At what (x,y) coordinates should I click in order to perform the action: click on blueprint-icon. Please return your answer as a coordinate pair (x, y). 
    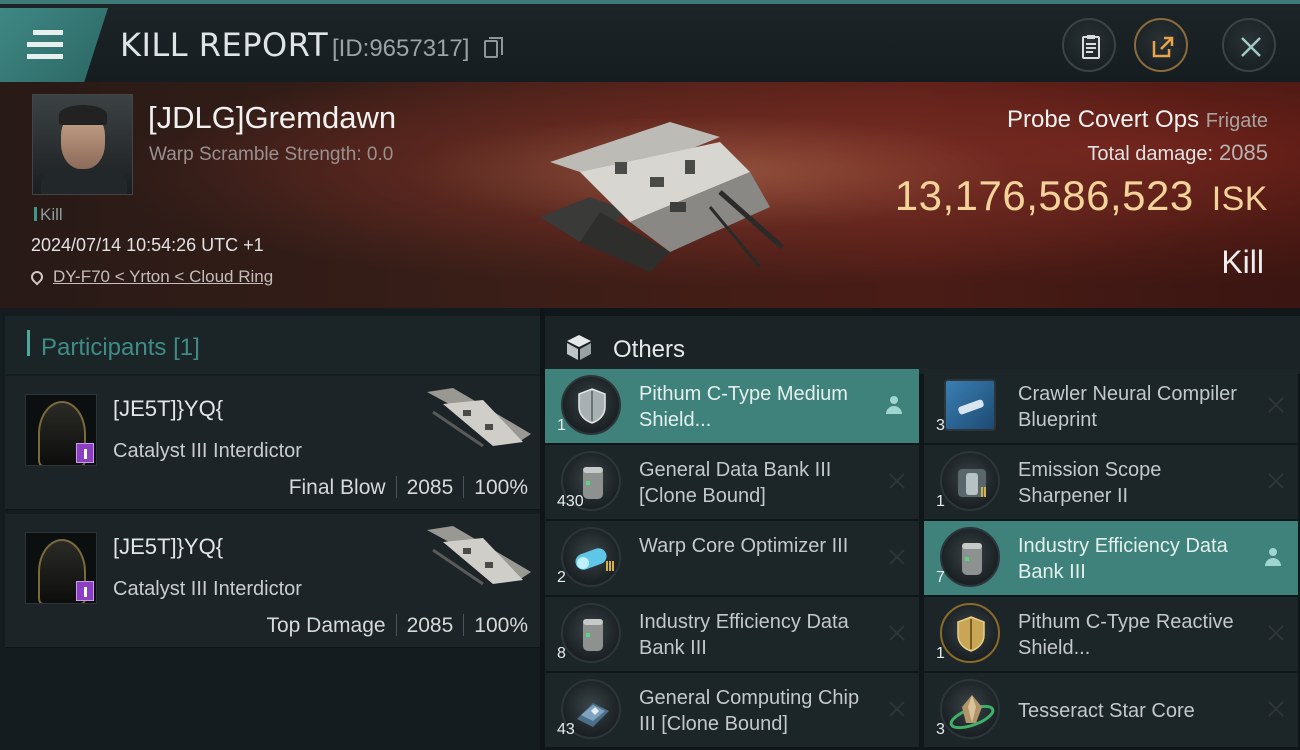
    Looking at the image, I should click on (970, 405).